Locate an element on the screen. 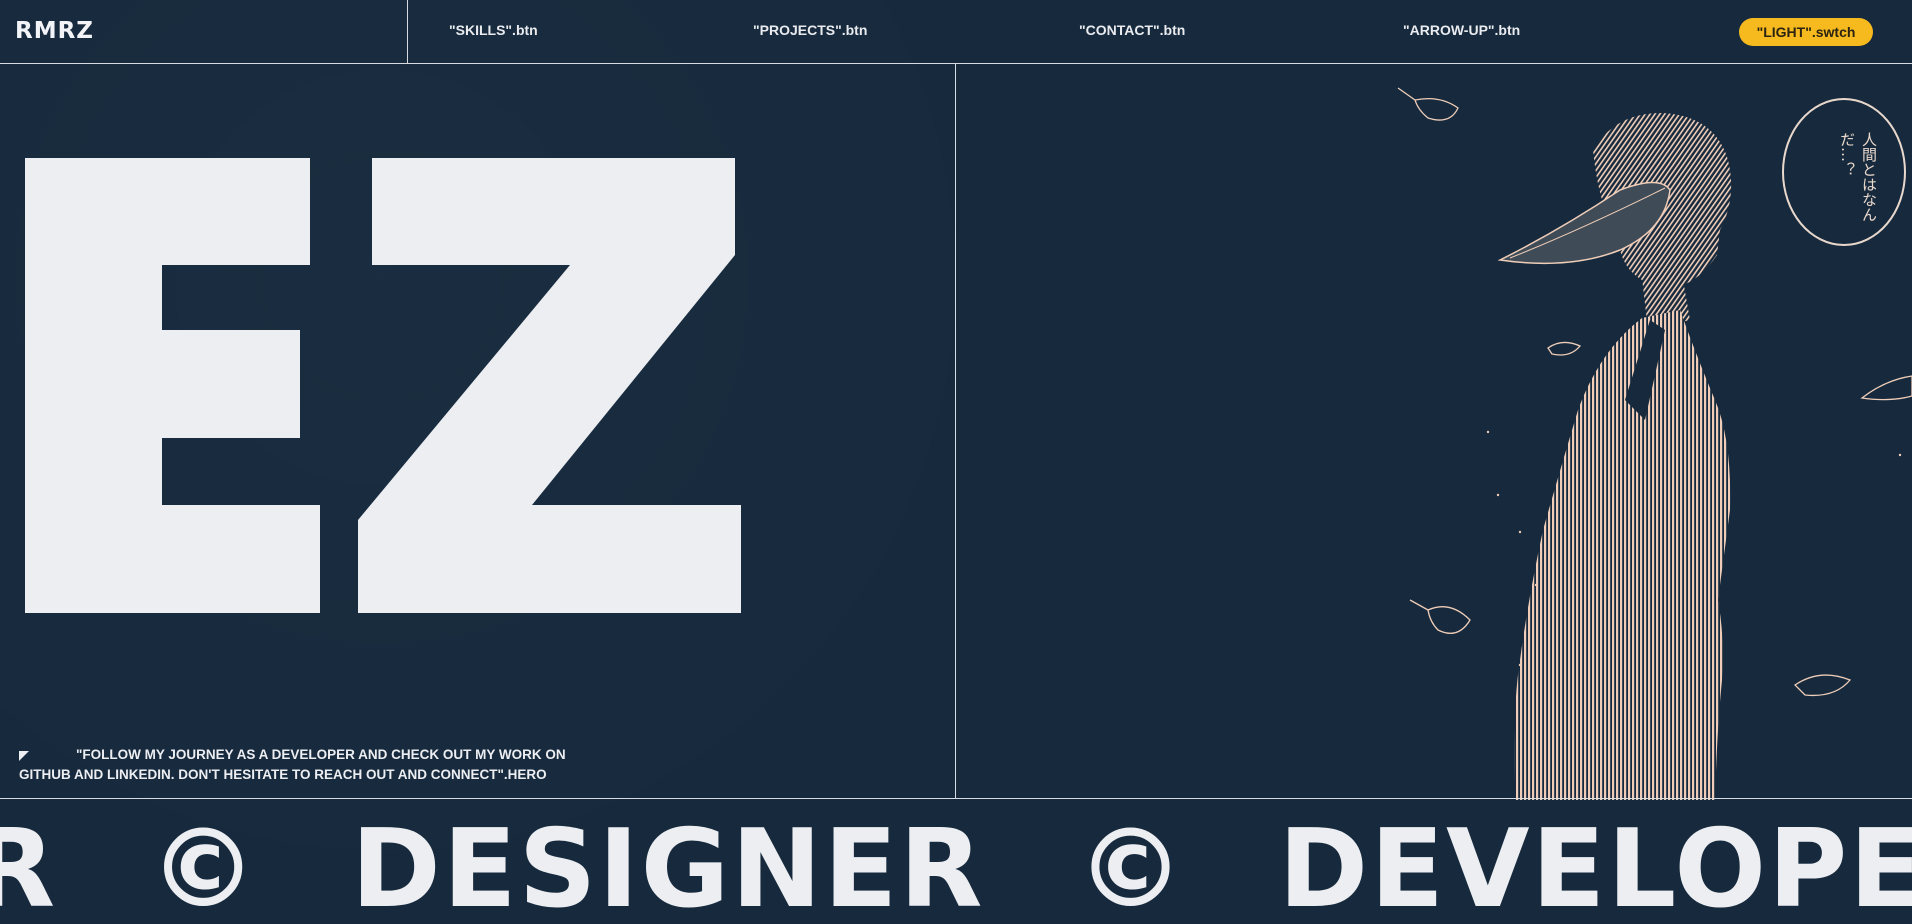 The width and height of the screenshot is (1912, 924). skills-button: "SKILLS".btn is located at coordinates (493, 30).